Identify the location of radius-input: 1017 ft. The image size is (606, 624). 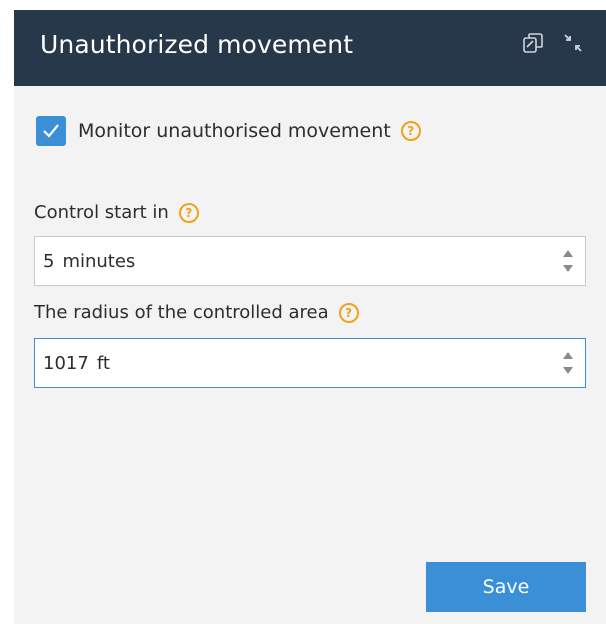
(310, 363).